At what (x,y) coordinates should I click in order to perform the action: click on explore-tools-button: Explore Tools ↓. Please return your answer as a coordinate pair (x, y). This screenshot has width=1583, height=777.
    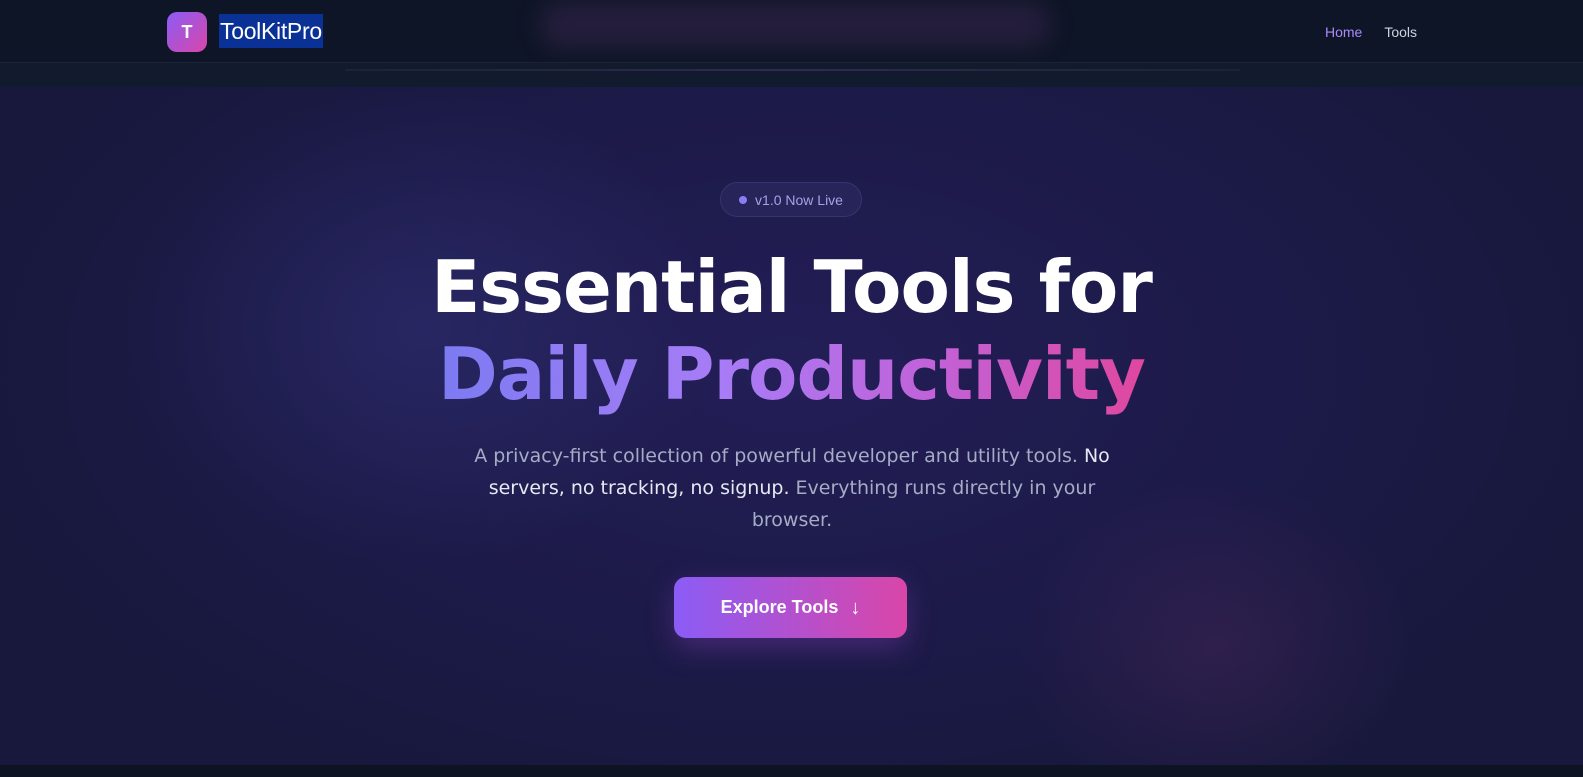
    Looking at the image, I should click on (790, 607).